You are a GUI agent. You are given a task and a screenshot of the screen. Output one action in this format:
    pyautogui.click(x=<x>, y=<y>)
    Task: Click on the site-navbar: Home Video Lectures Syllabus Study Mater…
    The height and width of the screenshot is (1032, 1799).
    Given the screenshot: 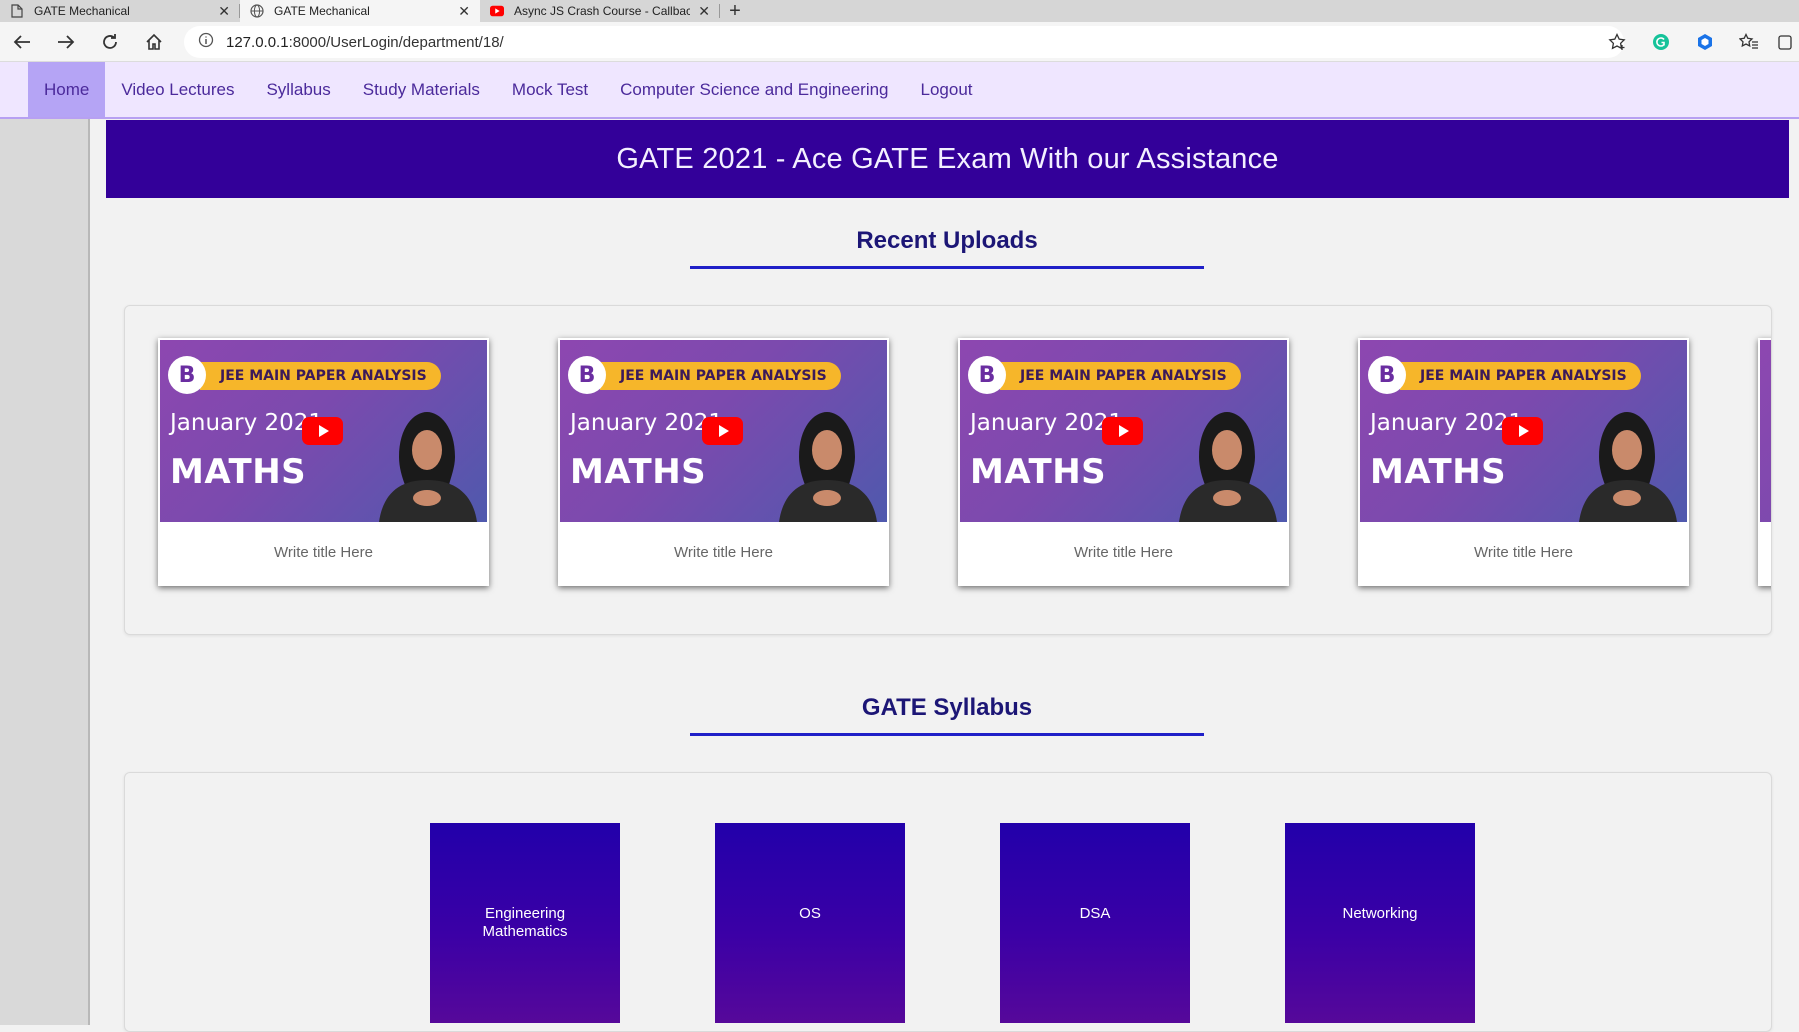 What is the action you would take?
    pyautogui.click(x=899, y=90)
    